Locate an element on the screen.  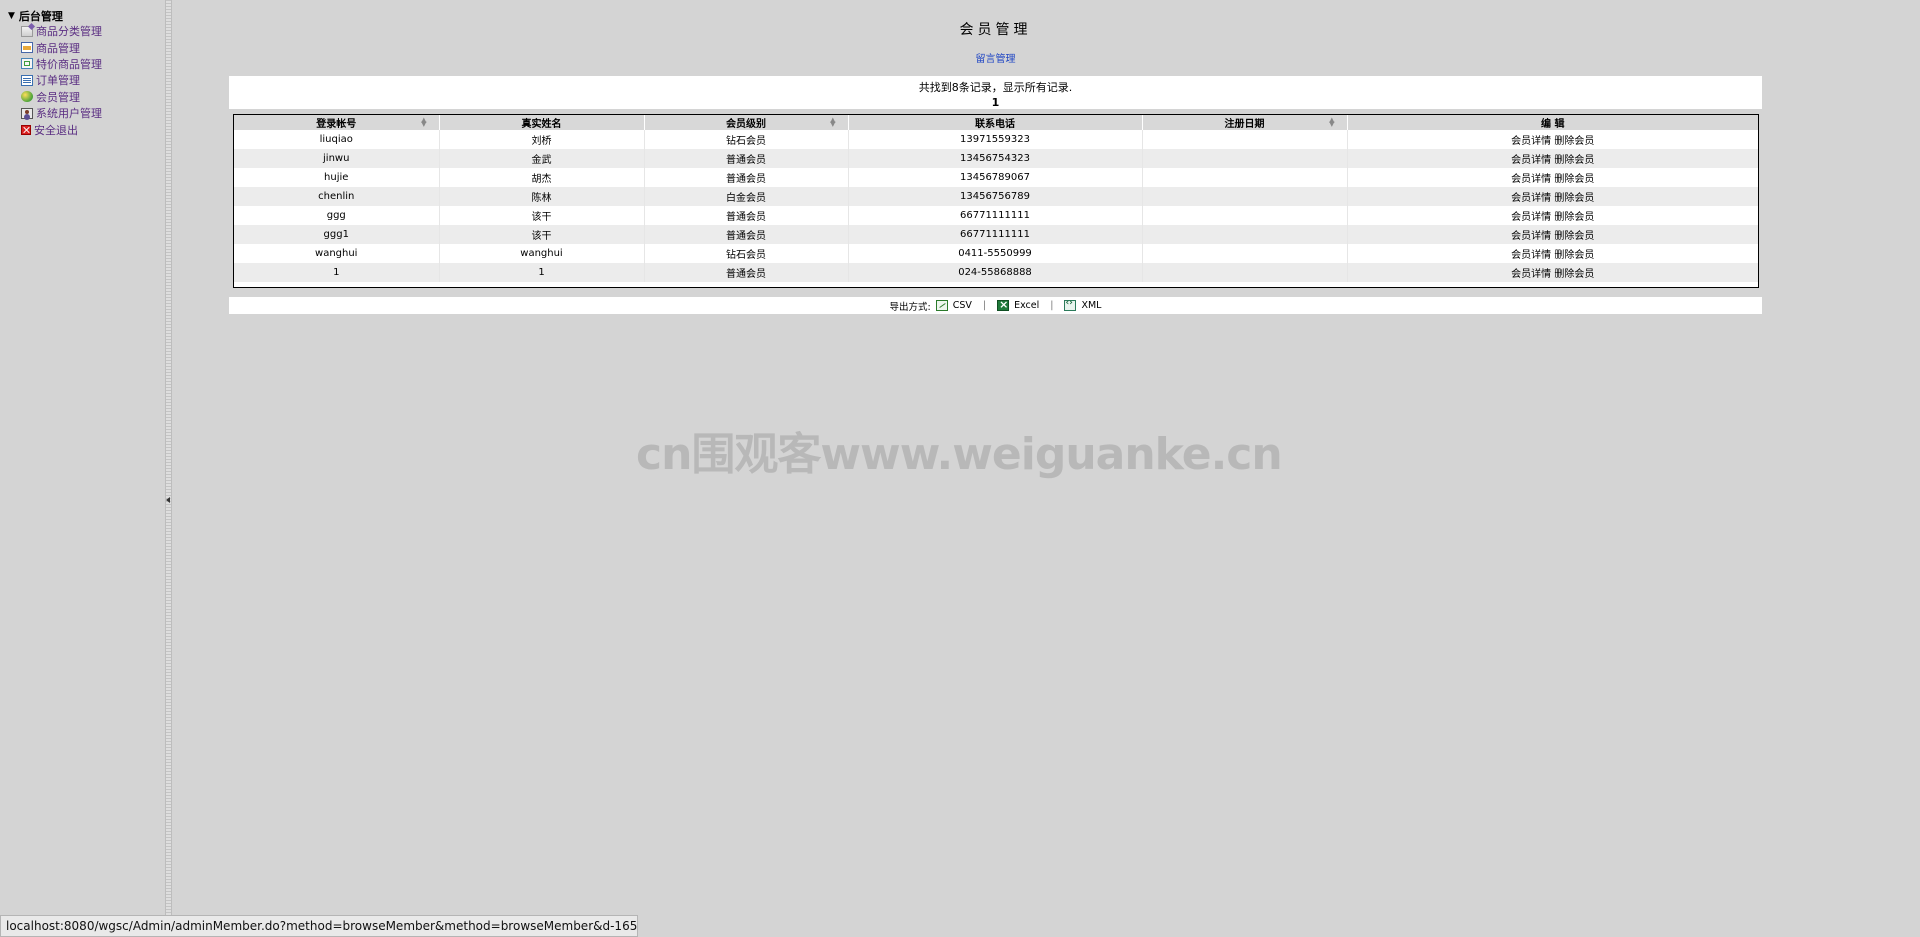
table-header-row: 登录帐号 ▲ ▼ 真实姓名 会员级别 ▲ ▼ 联系电话 注册日期 ▲ ▼ 编 辑 is located at coordinates (996, 122).